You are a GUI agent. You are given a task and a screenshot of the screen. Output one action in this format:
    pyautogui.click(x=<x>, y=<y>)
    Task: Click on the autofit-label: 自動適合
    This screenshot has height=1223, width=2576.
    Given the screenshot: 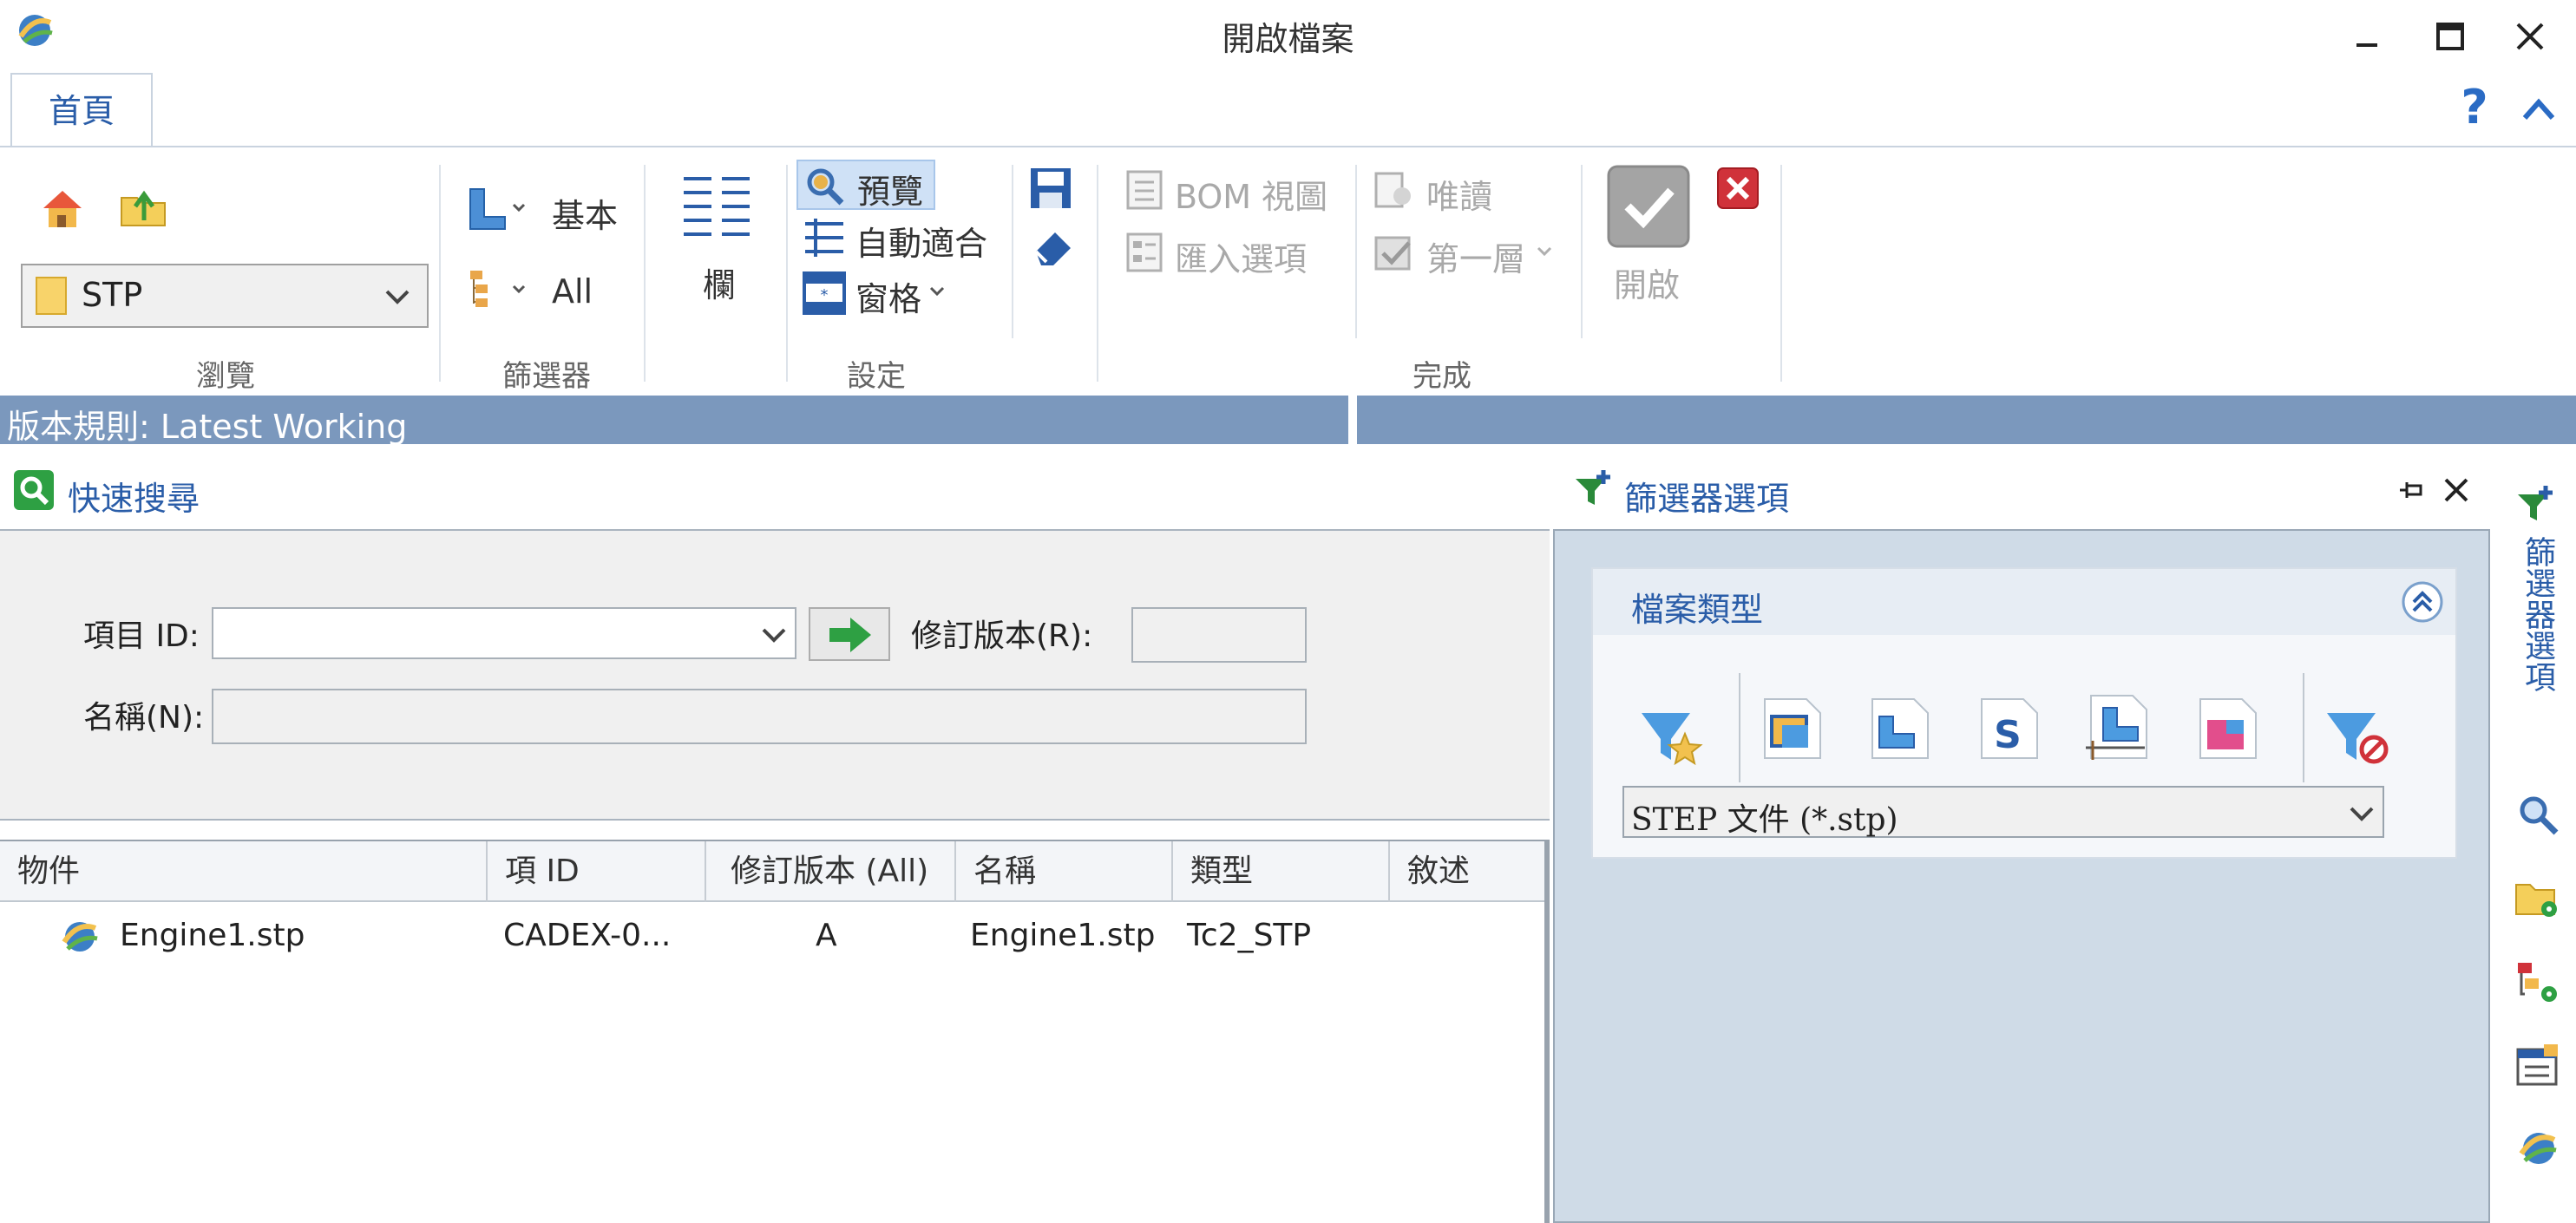 What is the action you would take?
    pyautogui.click(x=921, y=241)
    